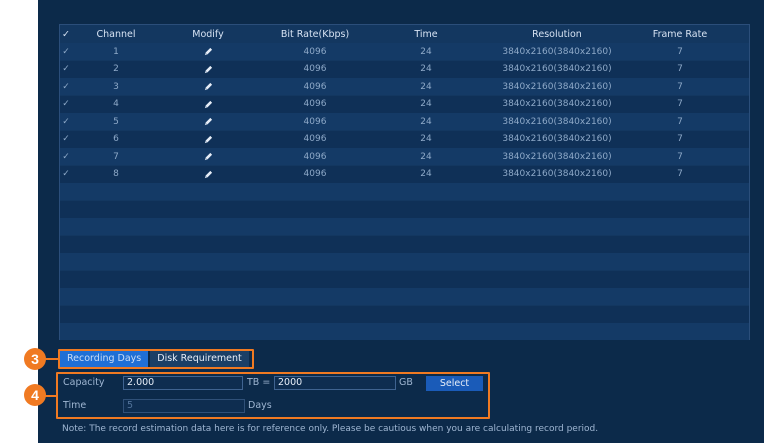 The height and width of the screenshot is (443, 764). I want to click on header-channel: Channel, so click(116, 34).